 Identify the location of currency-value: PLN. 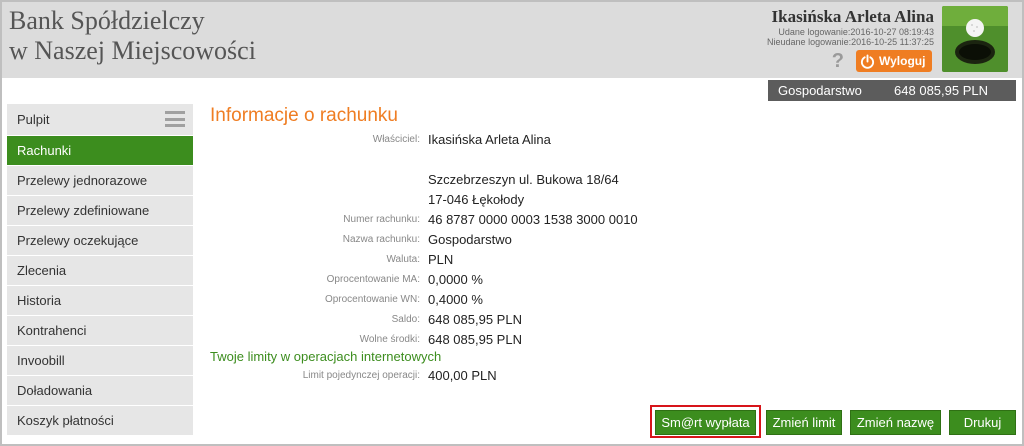
(441, 259).